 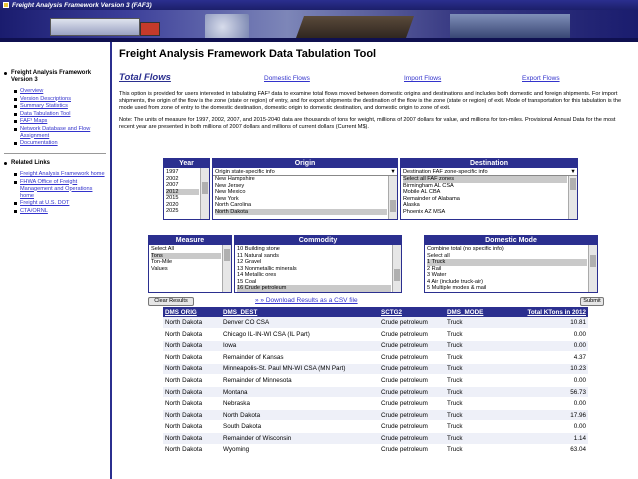 What do you see at coordinates (6, 5) in the screenshot?
I see `app-icon` at bounding box center [6, 5].